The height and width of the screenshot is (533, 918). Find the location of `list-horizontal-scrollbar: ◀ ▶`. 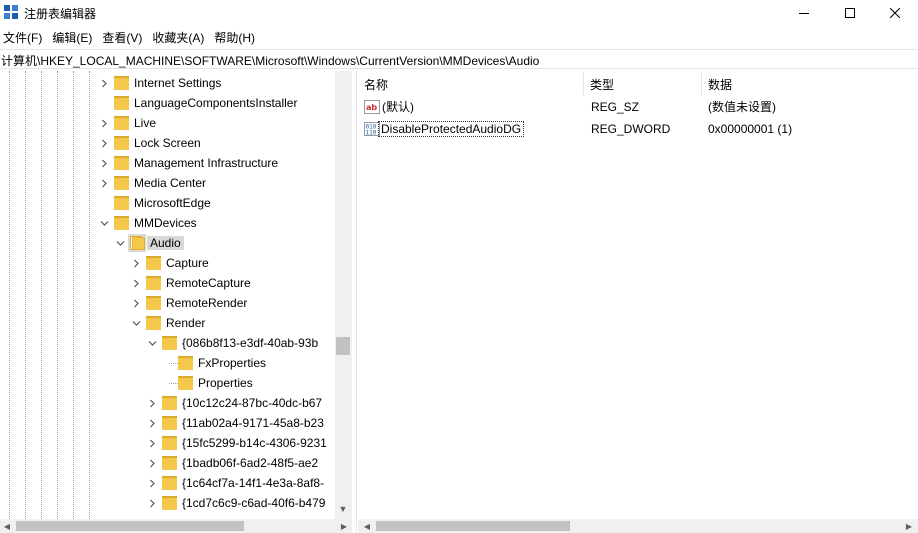

list-horizontal-scrollbar: ◀ ▶ is located at coordinates (638, 526).